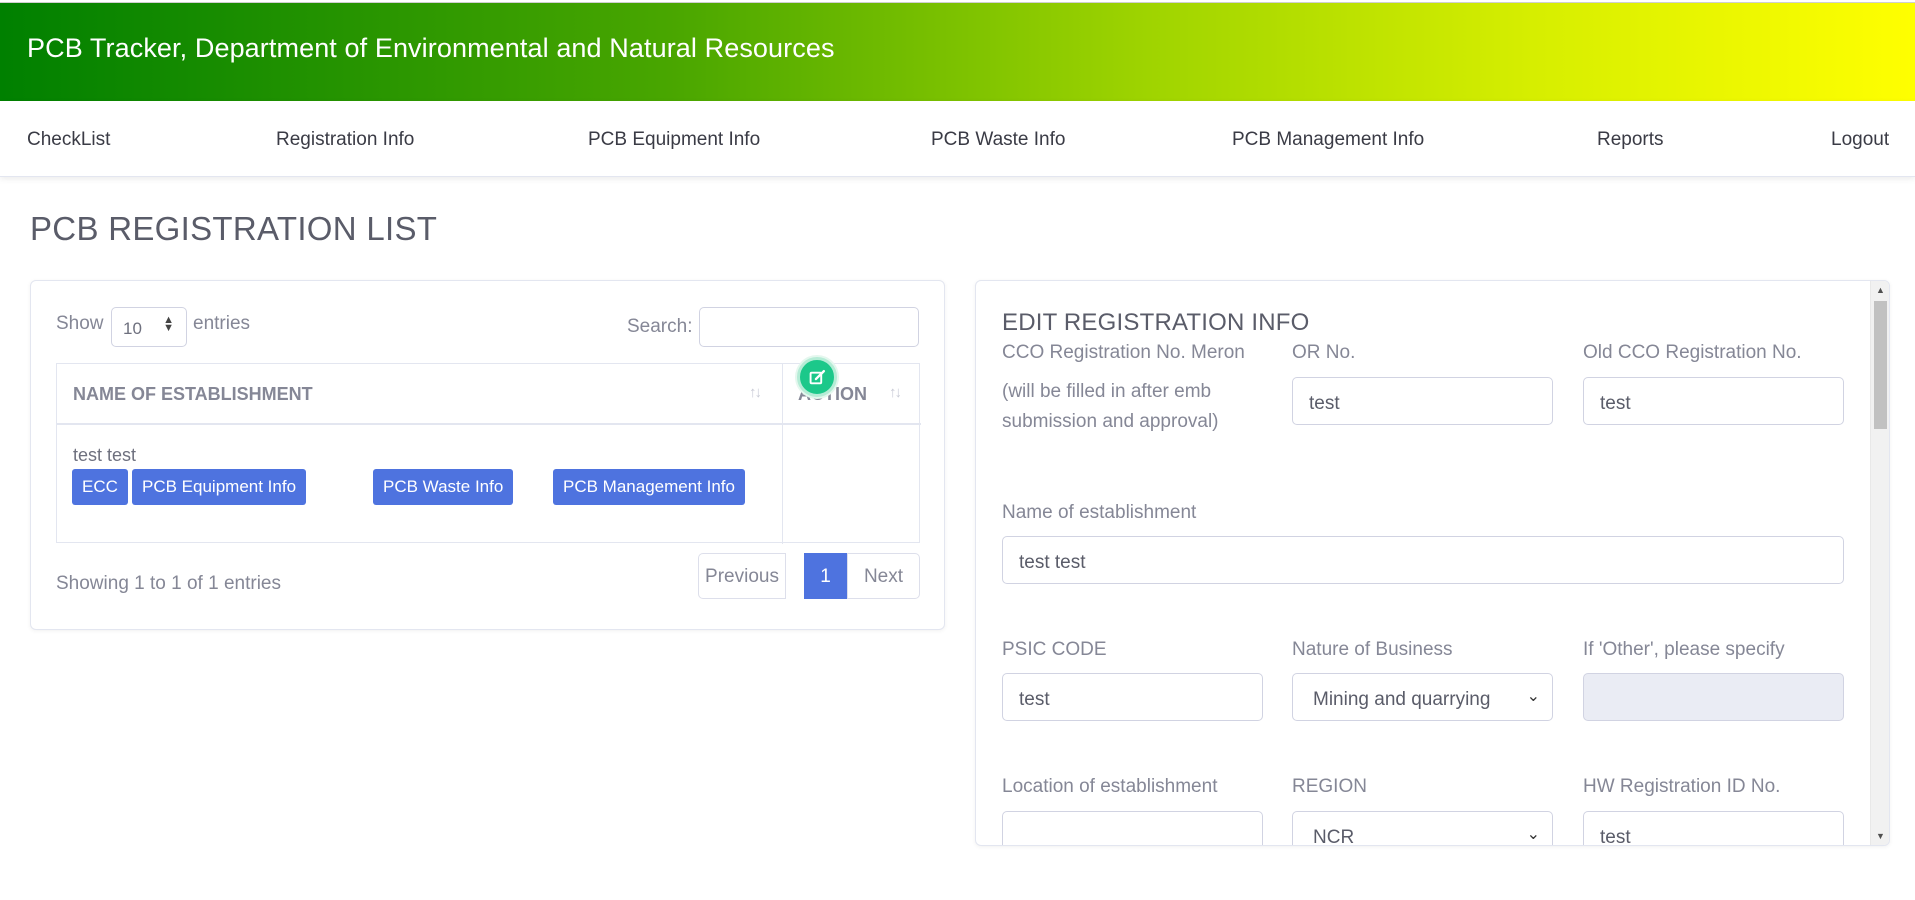 The image size is (1915, 900). I want to click on psic-code-label: PSIC CODE, so click(1054, 649).